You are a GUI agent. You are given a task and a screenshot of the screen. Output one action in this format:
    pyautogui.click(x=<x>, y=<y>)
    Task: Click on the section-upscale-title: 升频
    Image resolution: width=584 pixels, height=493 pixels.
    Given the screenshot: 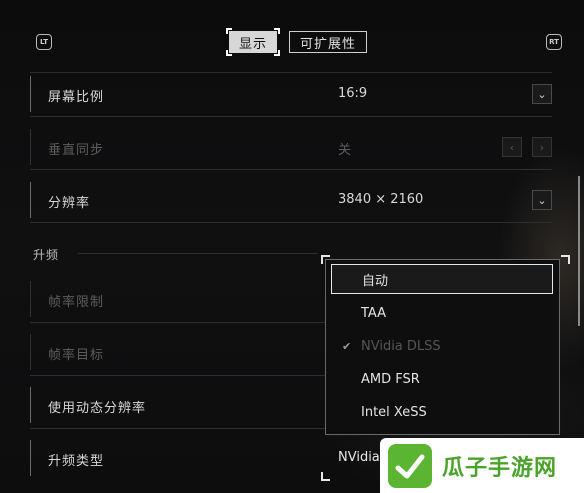 What is the action you would take?
    pyautogui.click(x=46, y=255)
    